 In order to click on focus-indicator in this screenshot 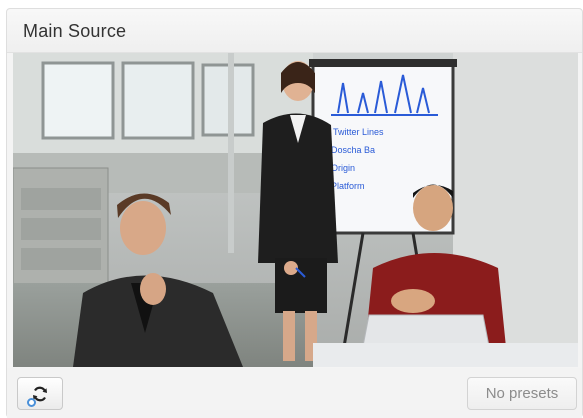, I will do `click(31, 402)`.